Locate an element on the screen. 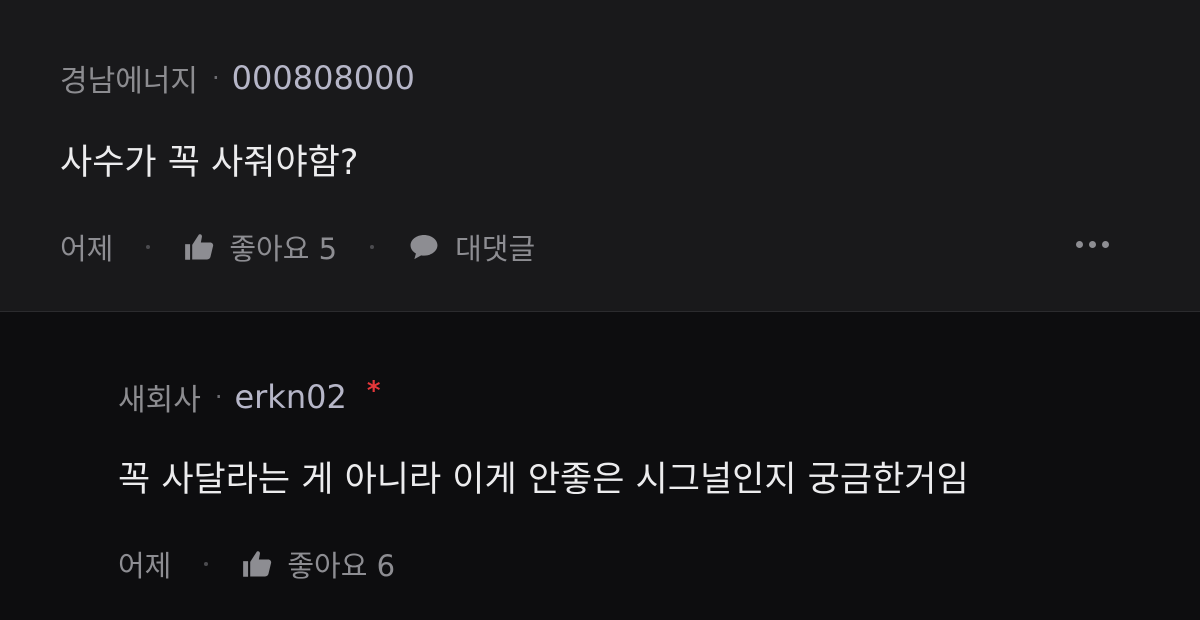  like-count: 6 is located at coordinates (386, 566).